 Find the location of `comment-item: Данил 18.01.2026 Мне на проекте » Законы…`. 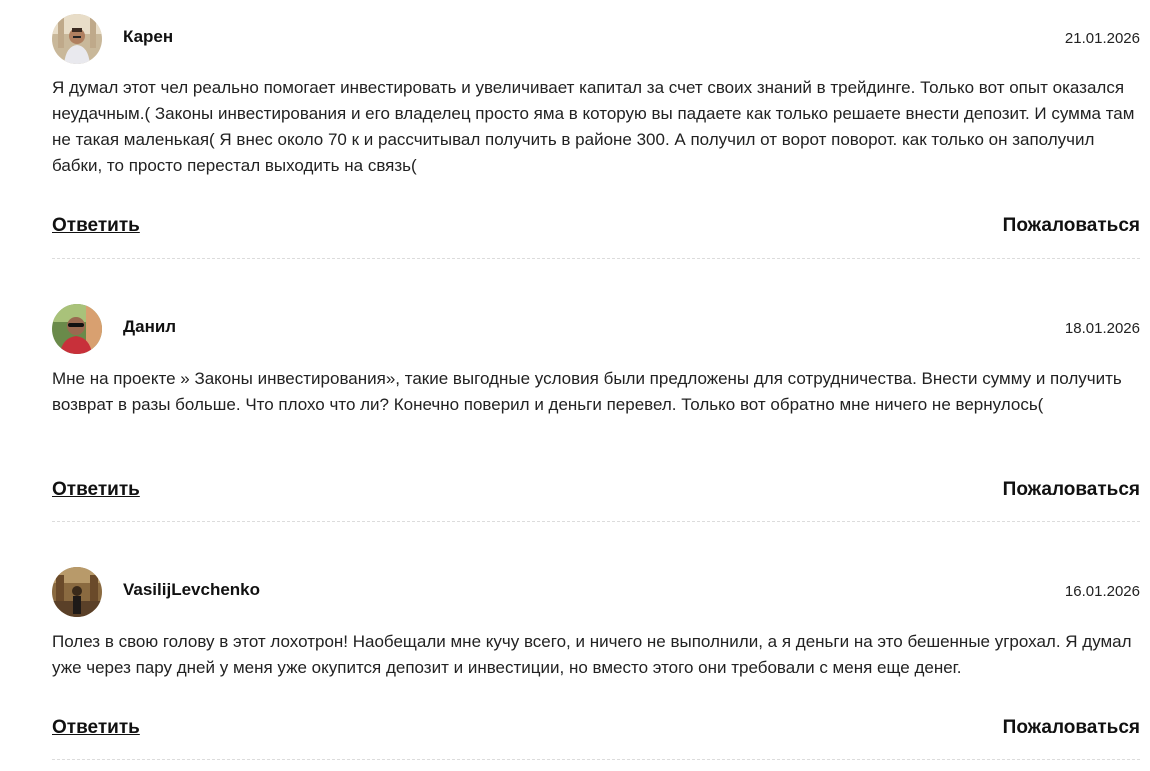

comment-item: Данил 18.01.2026 Мне на проекте » Законы… is located at coordinates (596, 361).